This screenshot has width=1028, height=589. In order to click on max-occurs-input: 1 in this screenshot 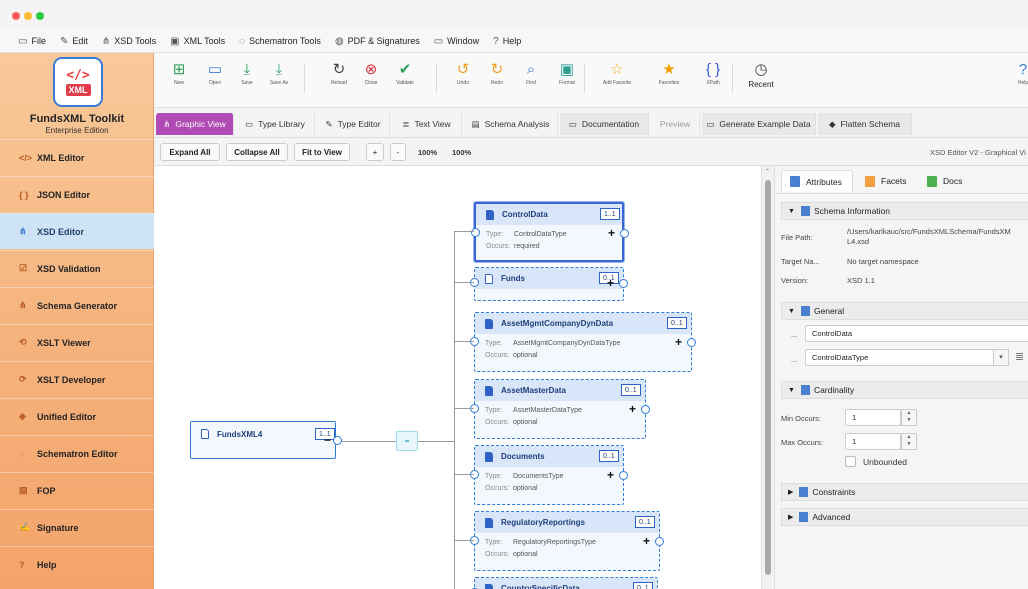, I will do `click(873, 441)`.